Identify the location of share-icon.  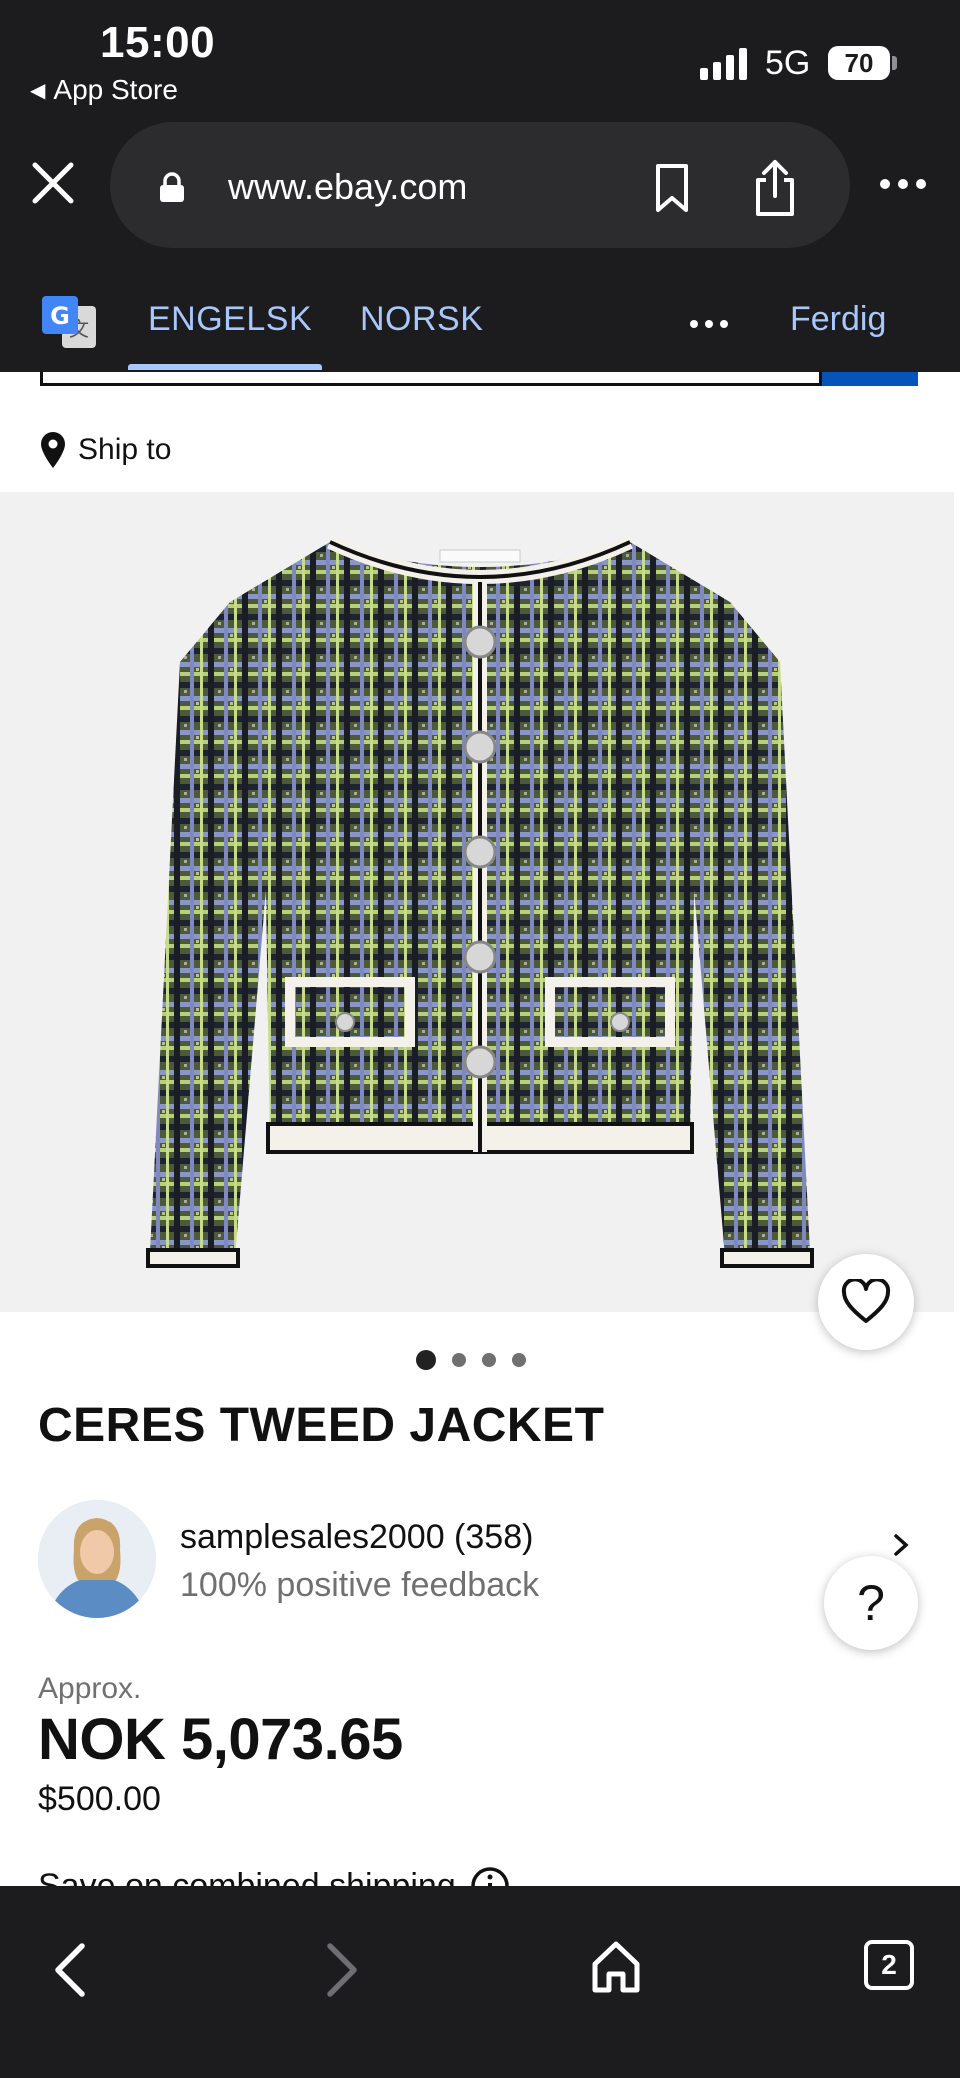
(775, 188).